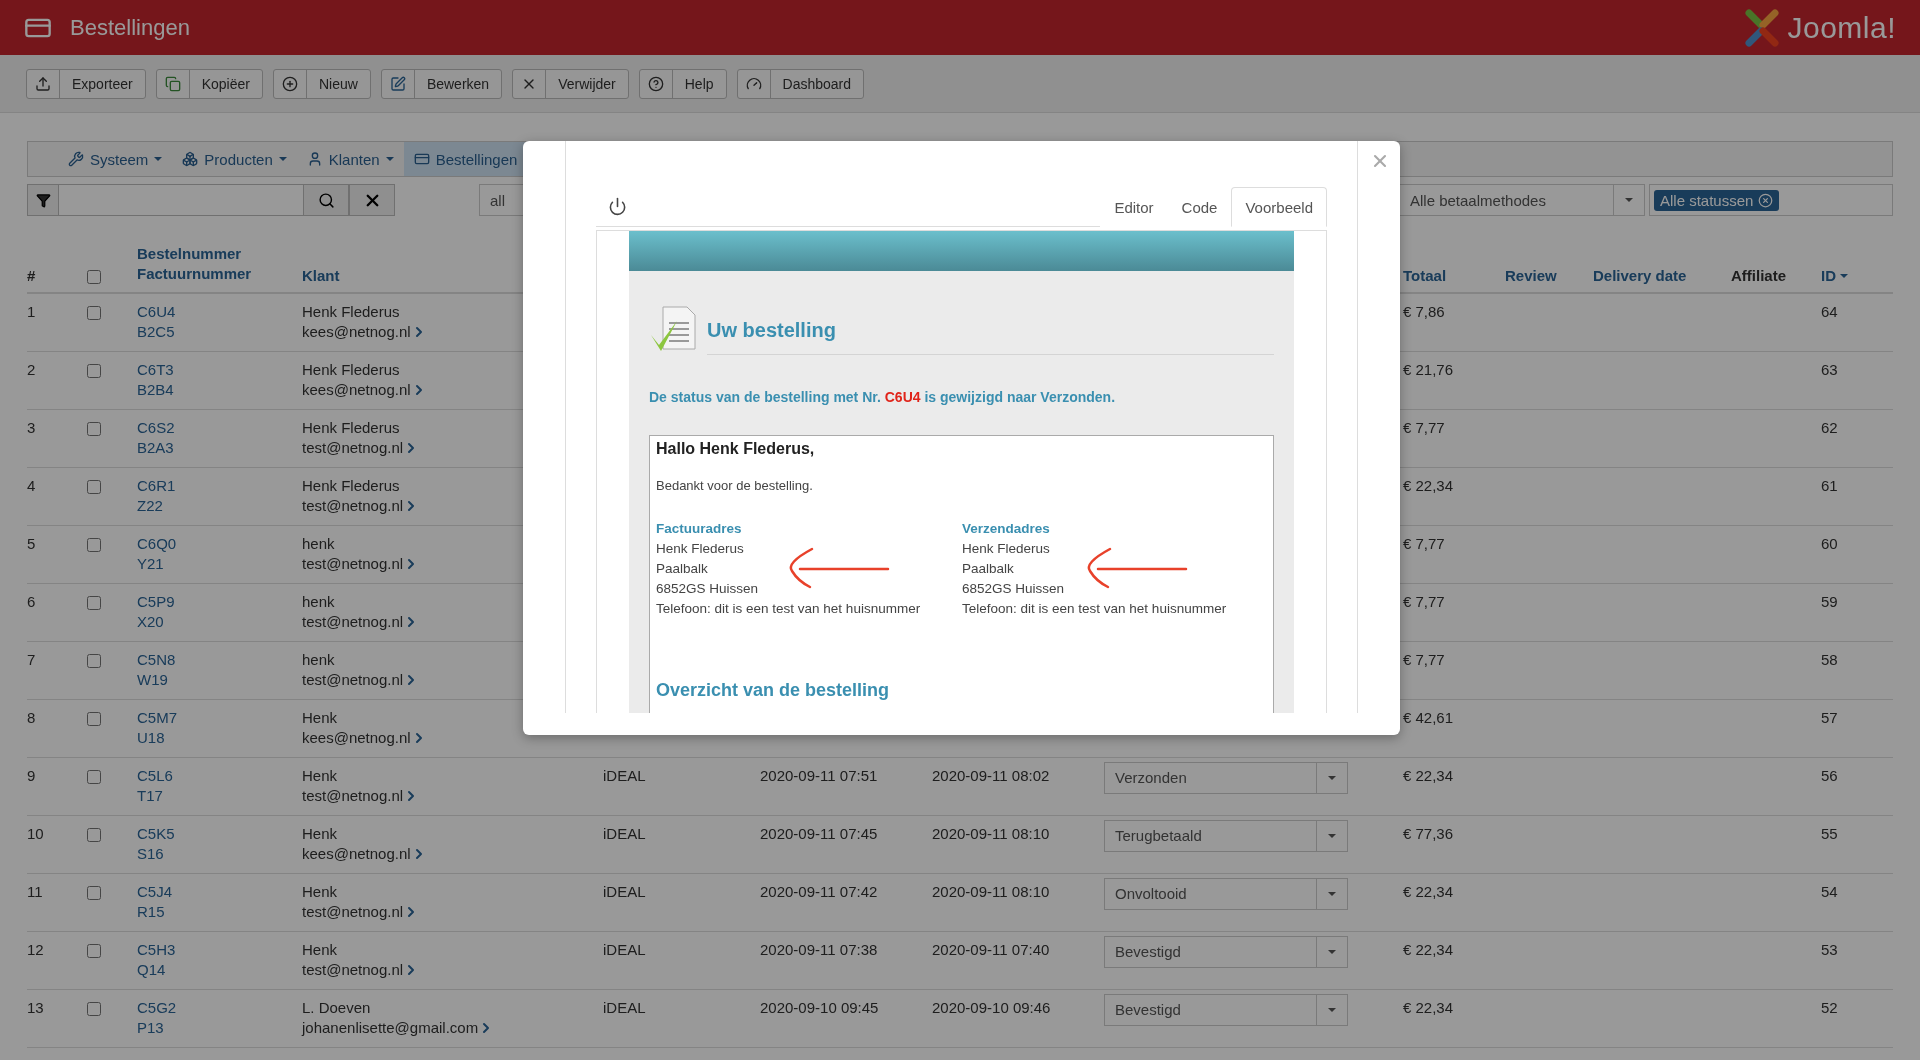 This screenshot has height=1060, width=1920. I want to click on order-number-link: C6R1, so click(219, 486).